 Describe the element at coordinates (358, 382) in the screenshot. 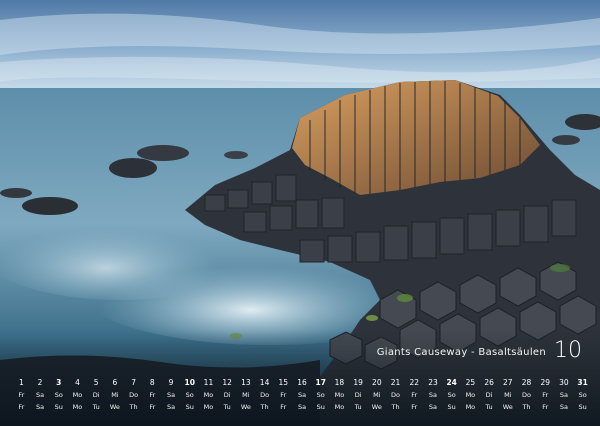

I see `calendar-day: 19` at that location.